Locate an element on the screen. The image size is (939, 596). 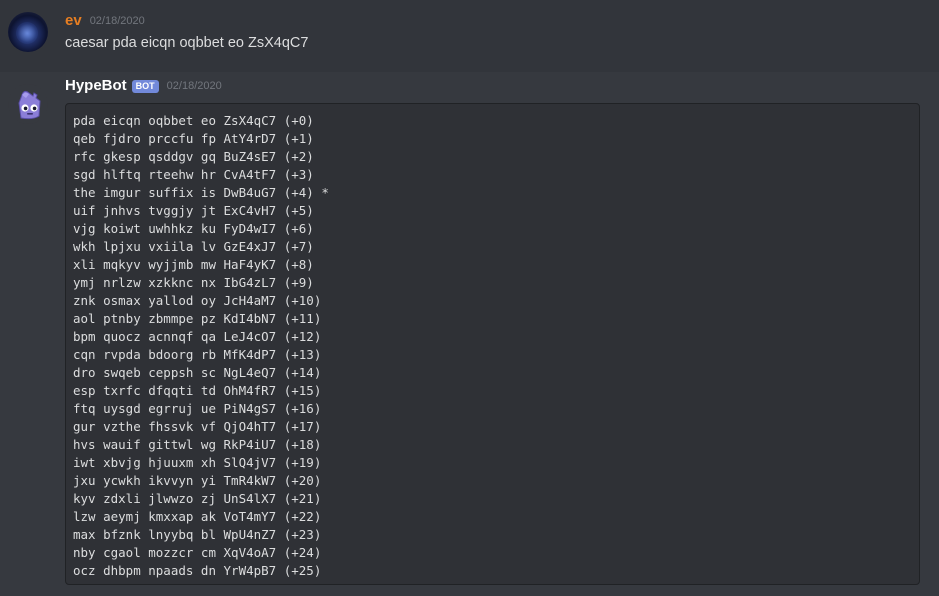
code-line: bpm quocz acnnqf qa LeJ4cO7 (+12) is located at coordinates (197, 336).